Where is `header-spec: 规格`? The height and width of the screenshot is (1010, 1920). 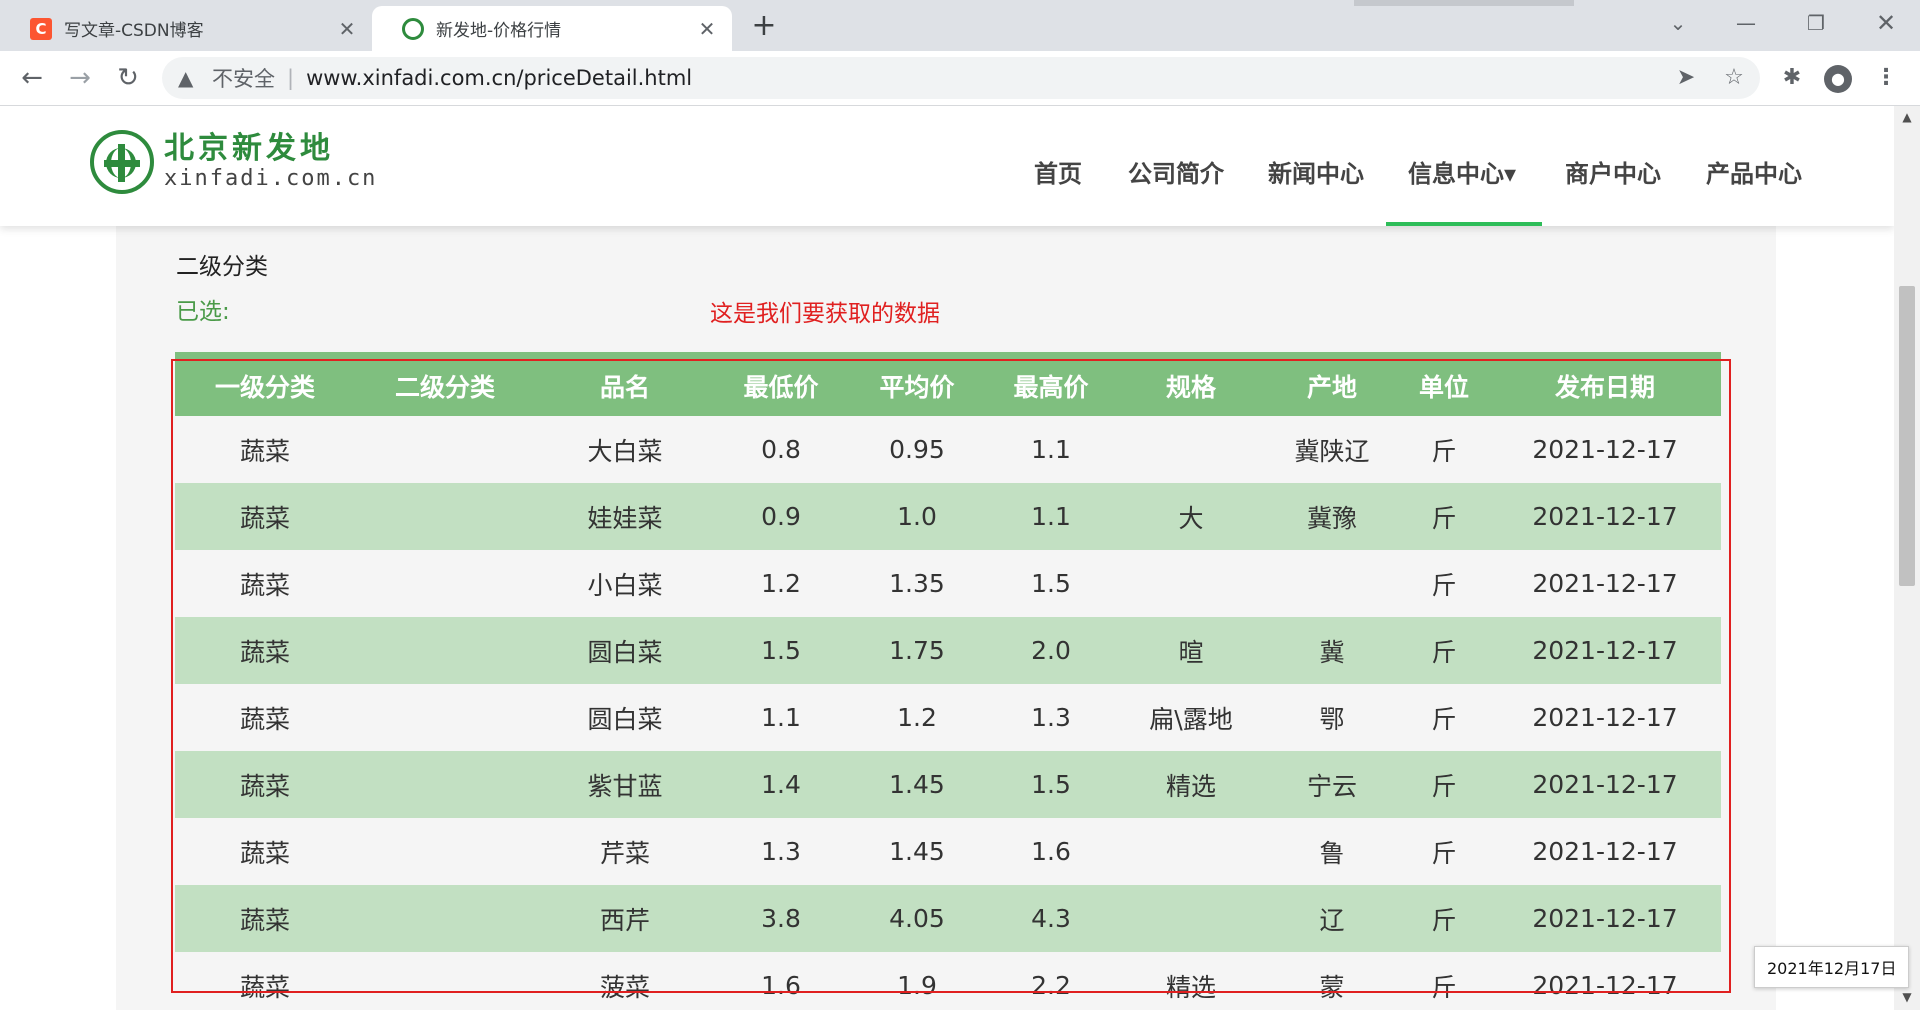
header-spec: 规格 is located at coordinates (1190, 387).